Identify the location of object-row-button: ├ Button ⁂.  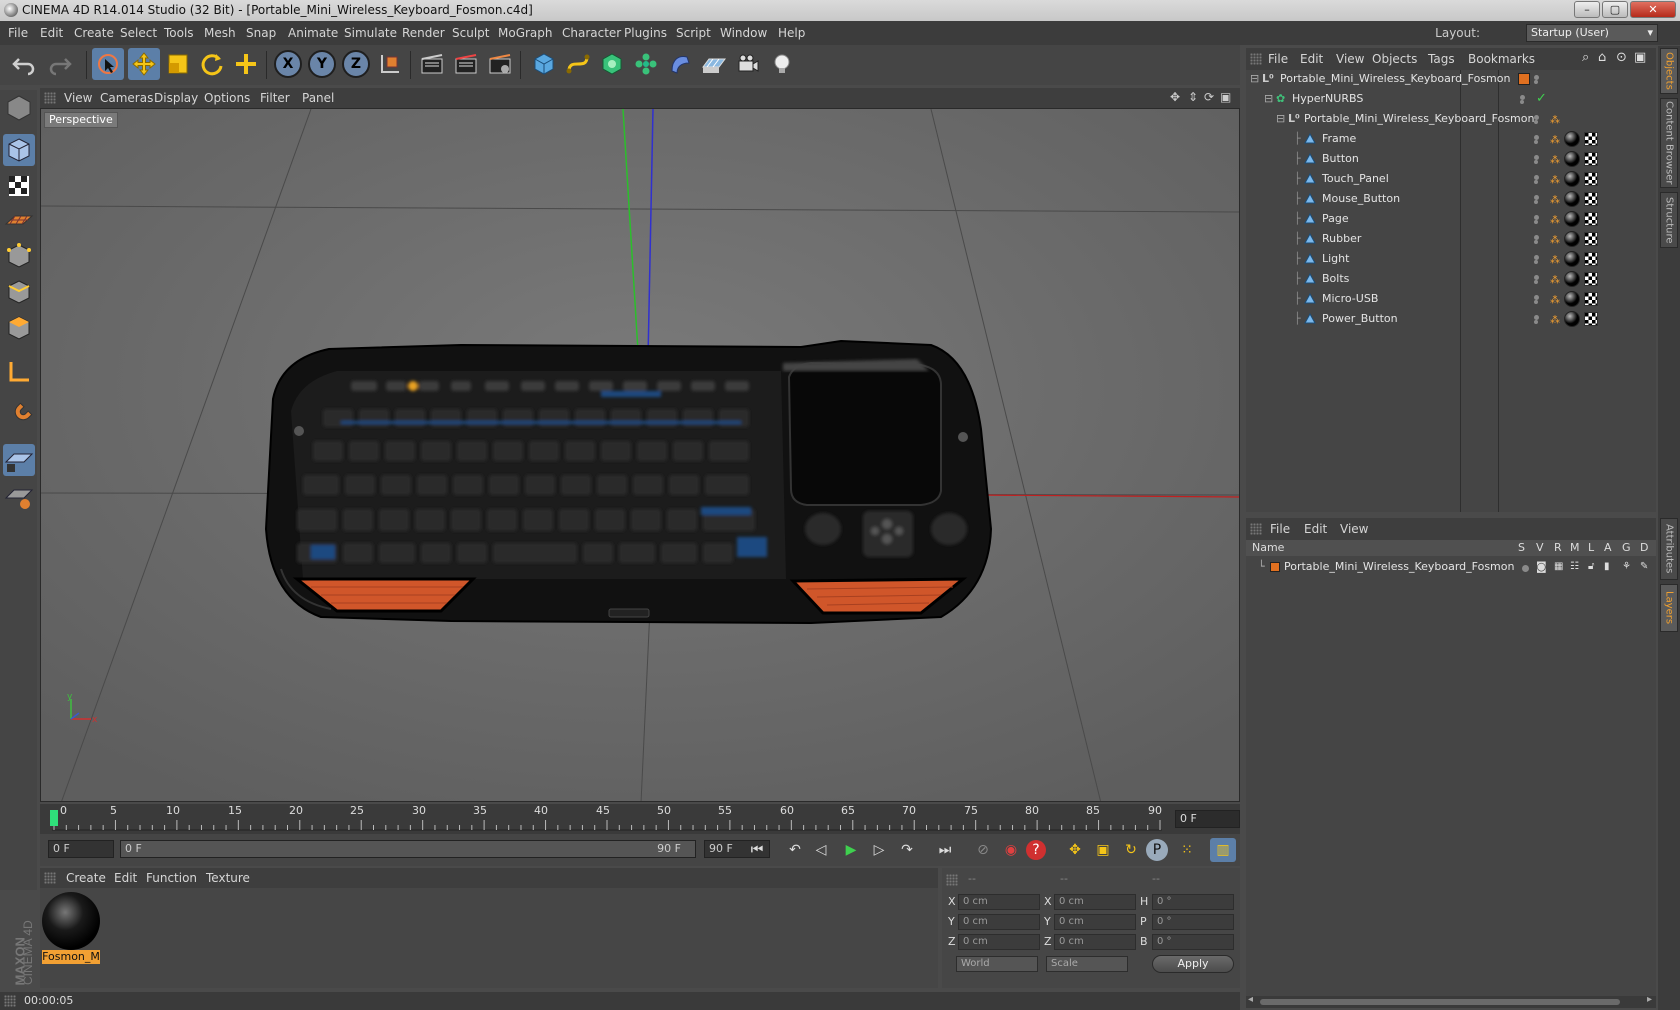
(1451, 159).